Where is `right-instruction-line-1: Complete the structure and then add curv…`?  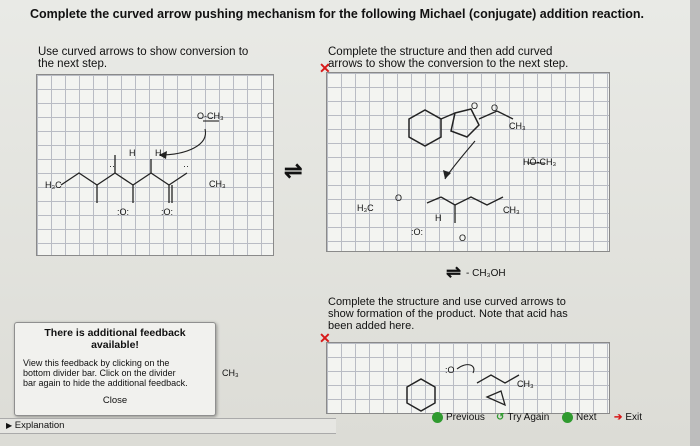 right-instruction-line-1: Complete the structure and then add curv… is located at coordinates (440, 52).